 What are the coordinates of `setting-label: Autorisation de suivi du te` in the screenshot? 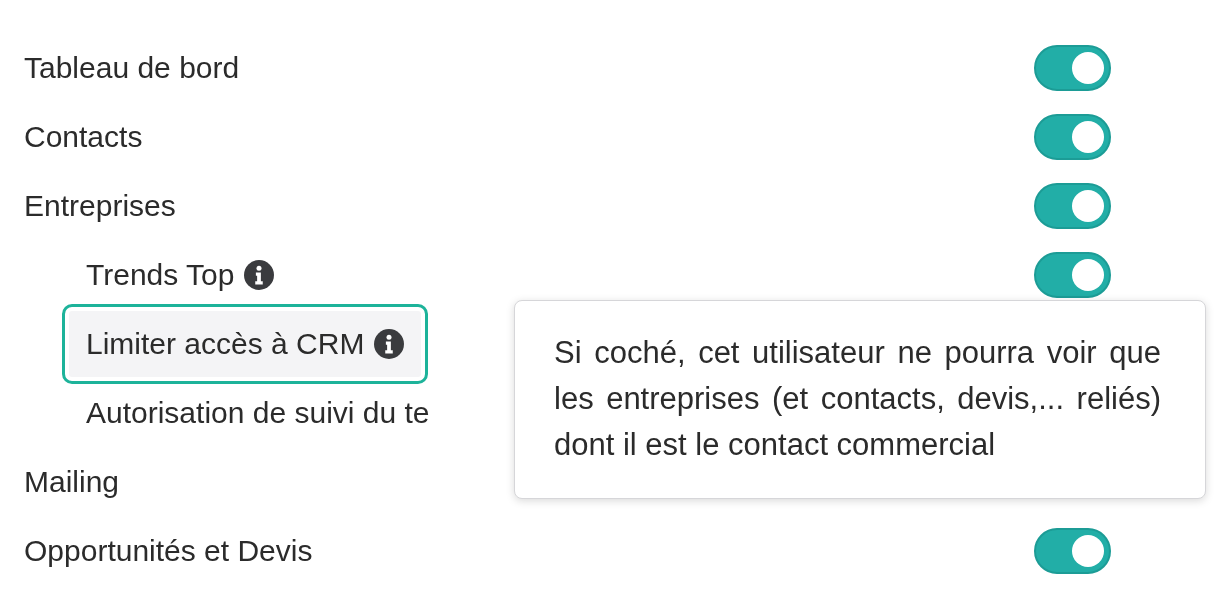 It's located at (258, 413).